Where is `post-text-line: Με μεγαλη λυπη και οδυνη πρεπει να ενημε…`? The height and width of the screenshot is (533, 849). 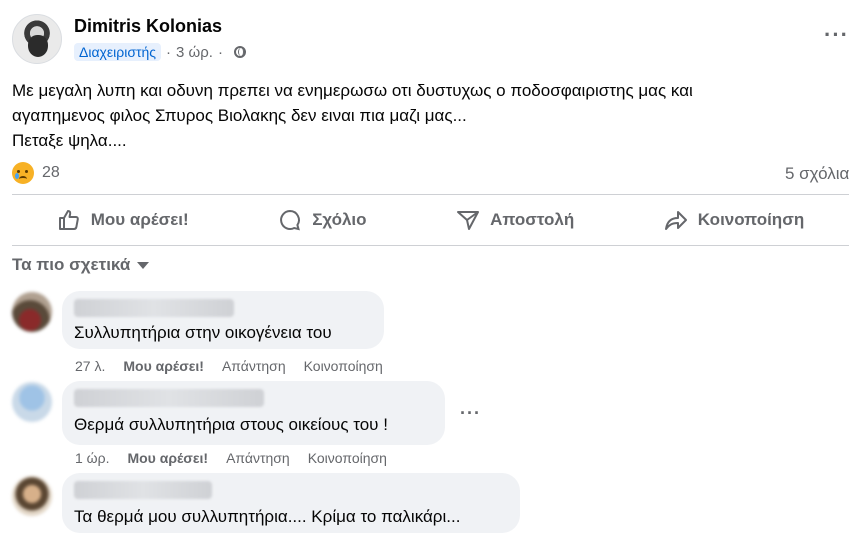
post-text-line: Με μεγαλη λυπη και οδυνη πρεπει να ενημε… is located at coordinates (352, 90).